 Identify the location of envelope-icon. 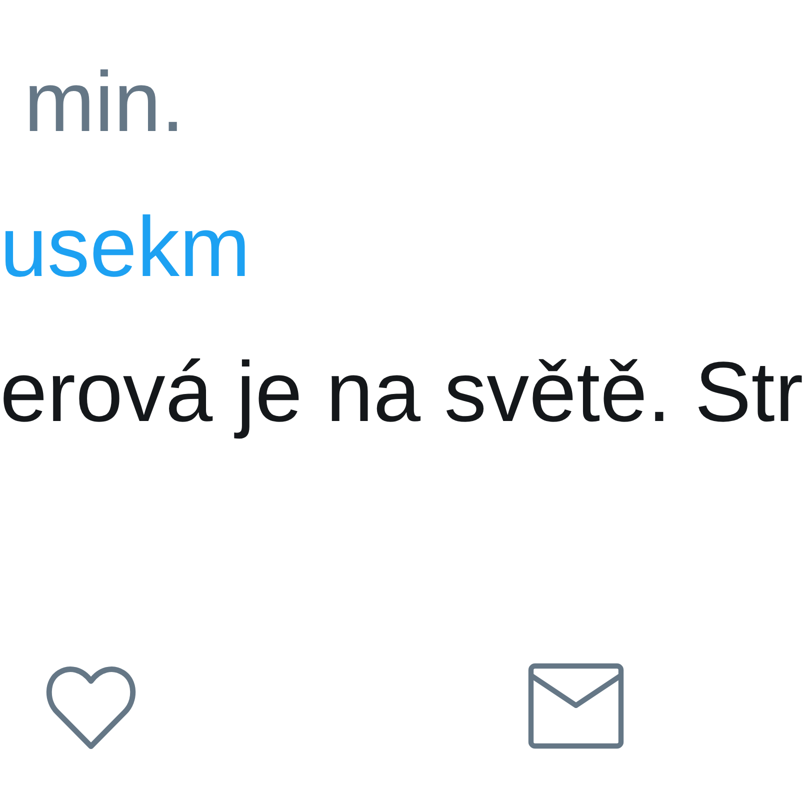
(576, 706).